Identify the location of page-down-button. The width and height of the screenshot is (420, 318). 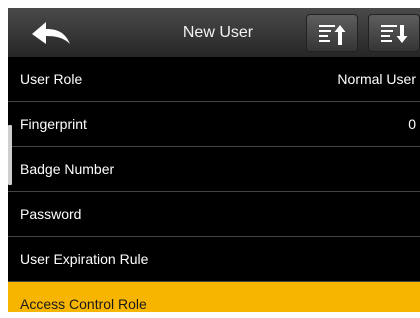
(394, 33).